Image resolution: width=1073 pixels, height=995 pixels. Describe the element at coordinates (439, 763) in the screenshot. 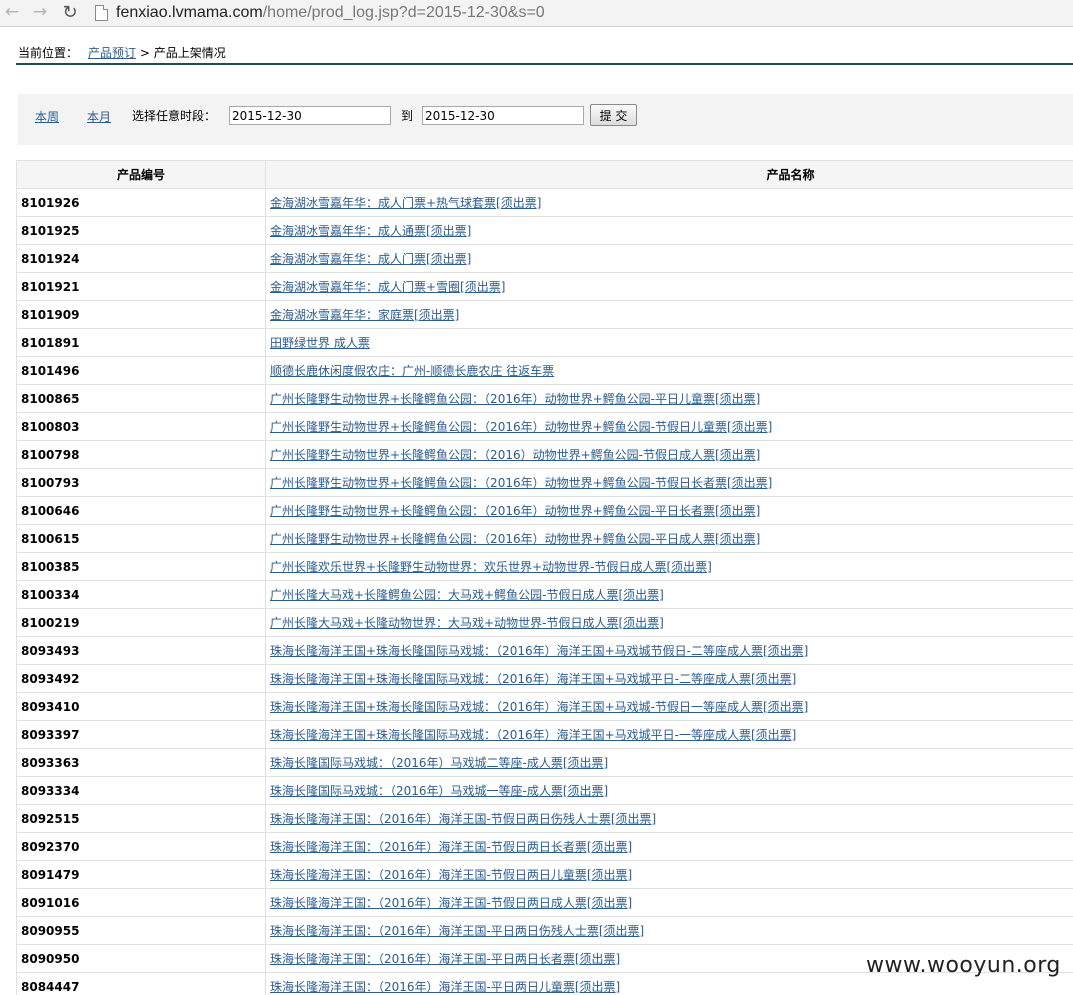

I see `product-name-link: 珠海长隆国际马戏城：（2016年）马戏城二等座-成人票[须出票]` at that location.